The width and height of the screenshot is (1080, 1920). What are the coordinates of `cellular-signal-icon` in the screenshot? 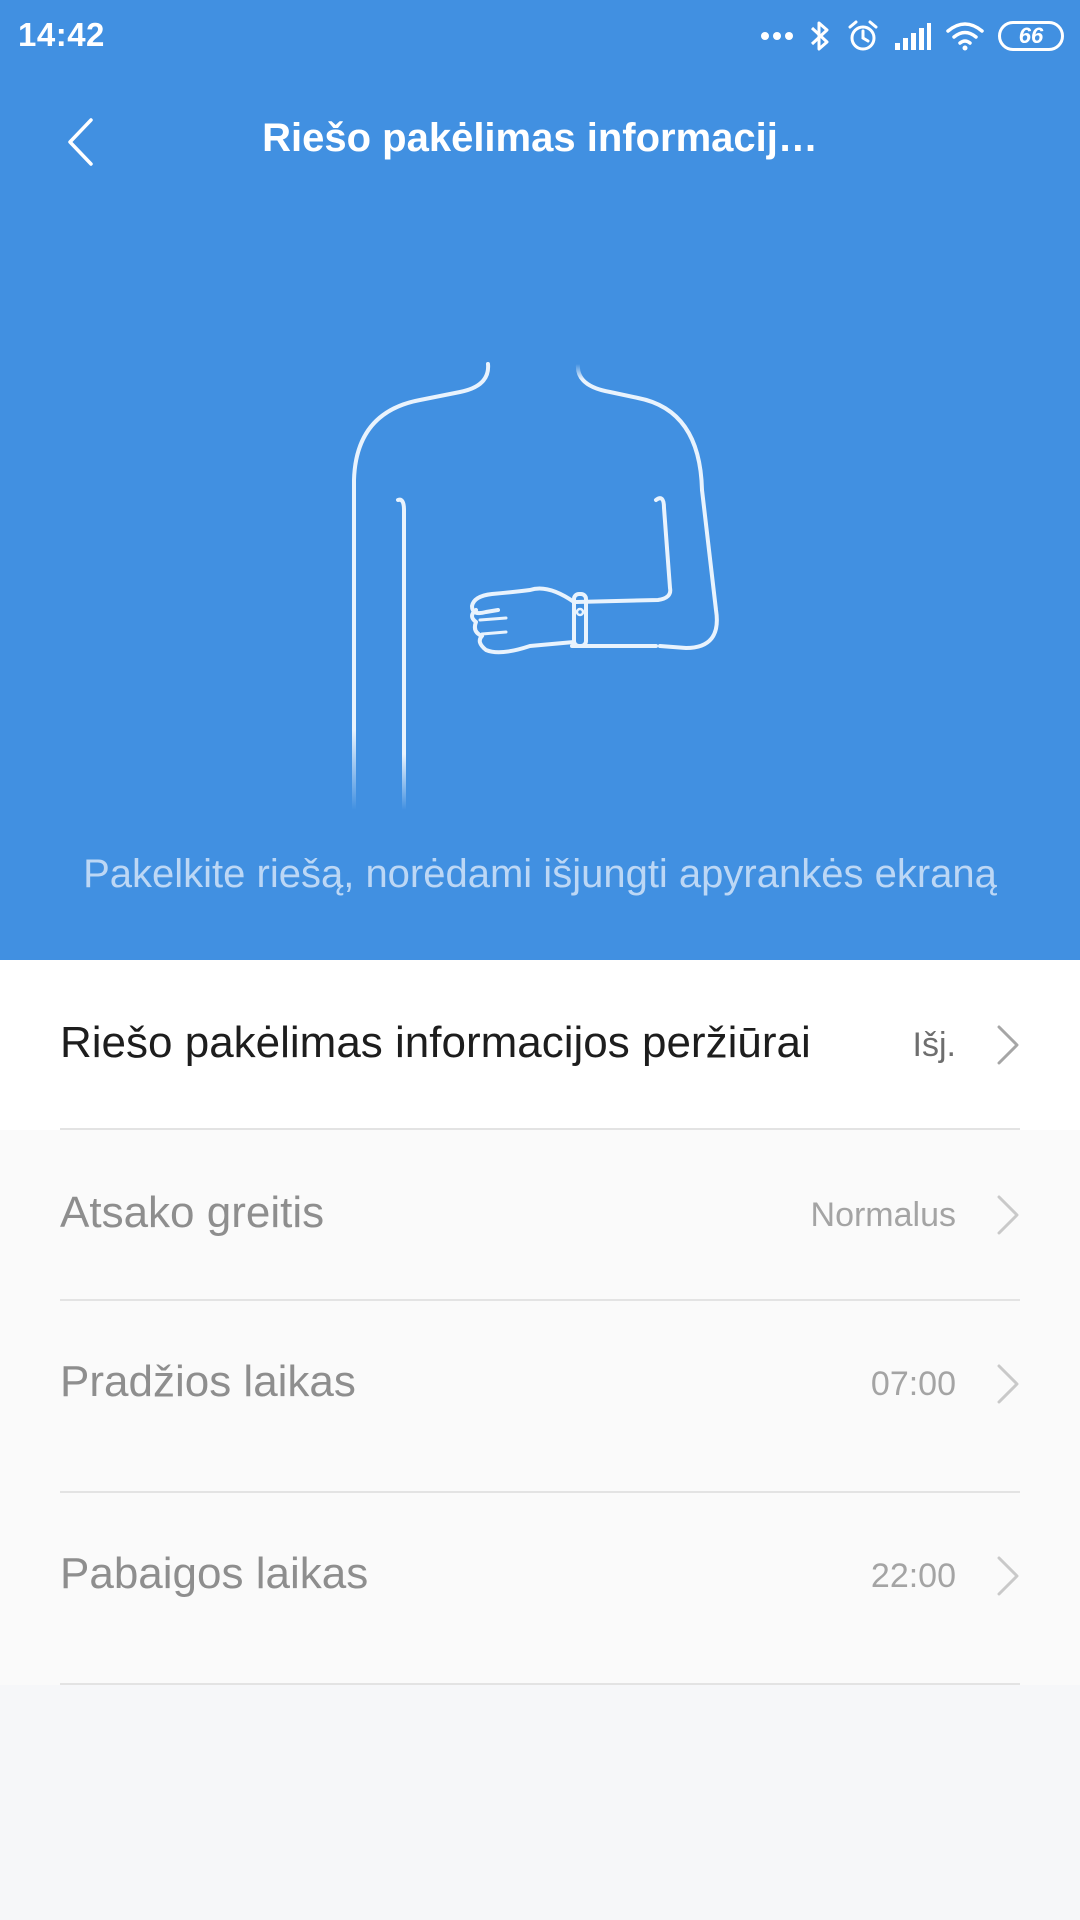 It's located at (913, 36).